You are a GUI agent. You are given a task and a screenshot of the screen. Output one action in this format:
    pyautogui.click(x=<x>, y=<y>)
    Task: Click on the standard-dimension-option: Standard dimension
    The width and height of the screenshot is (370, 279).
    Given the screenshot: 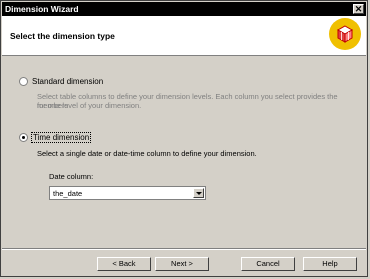 What is the action you would take?
    pyautogui.click(x=61, y=81)
    